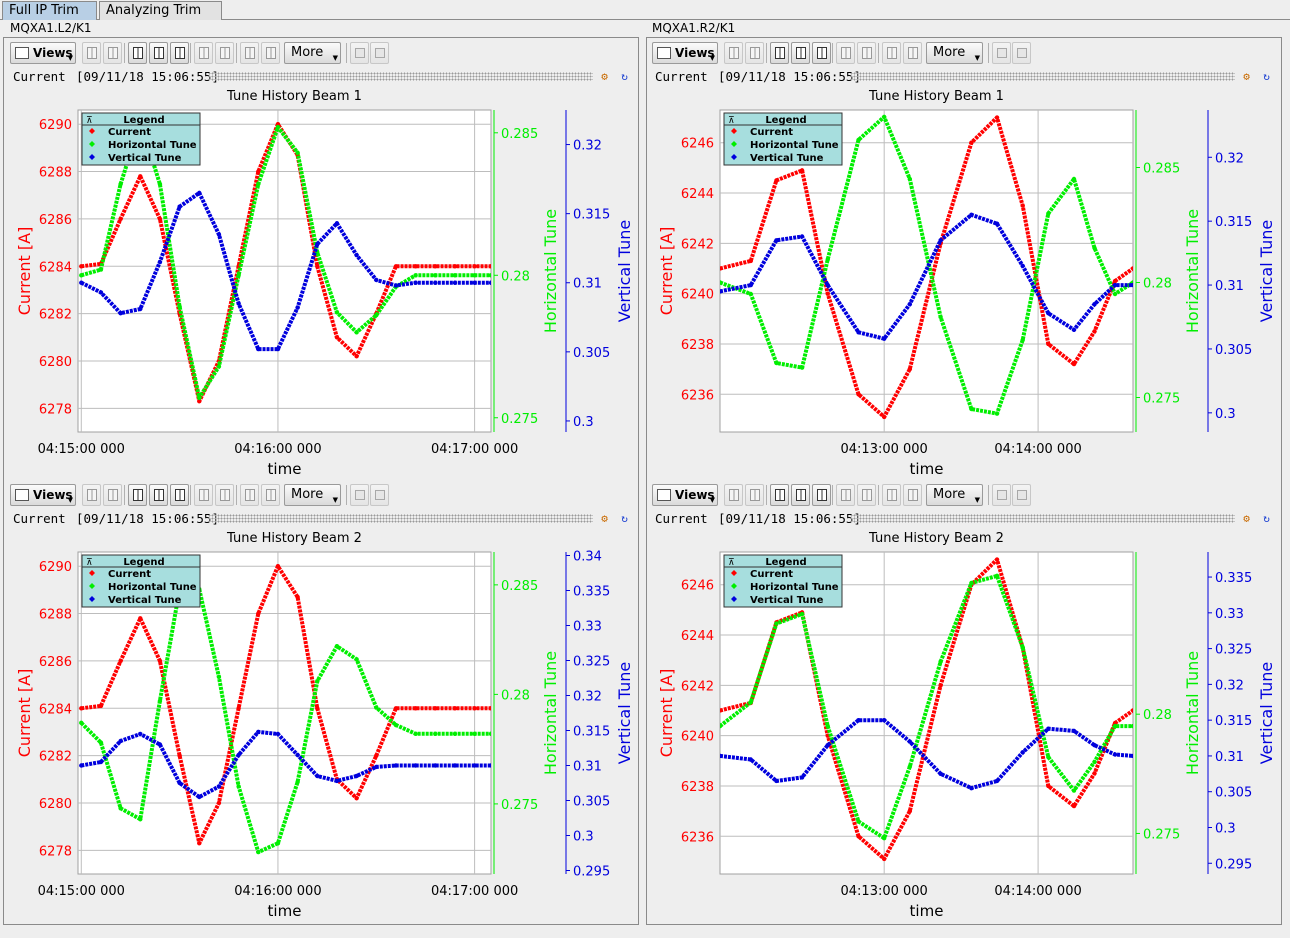 This screenshot has height=938, width=1290. I want to click on window-icon, so click(250, 53).